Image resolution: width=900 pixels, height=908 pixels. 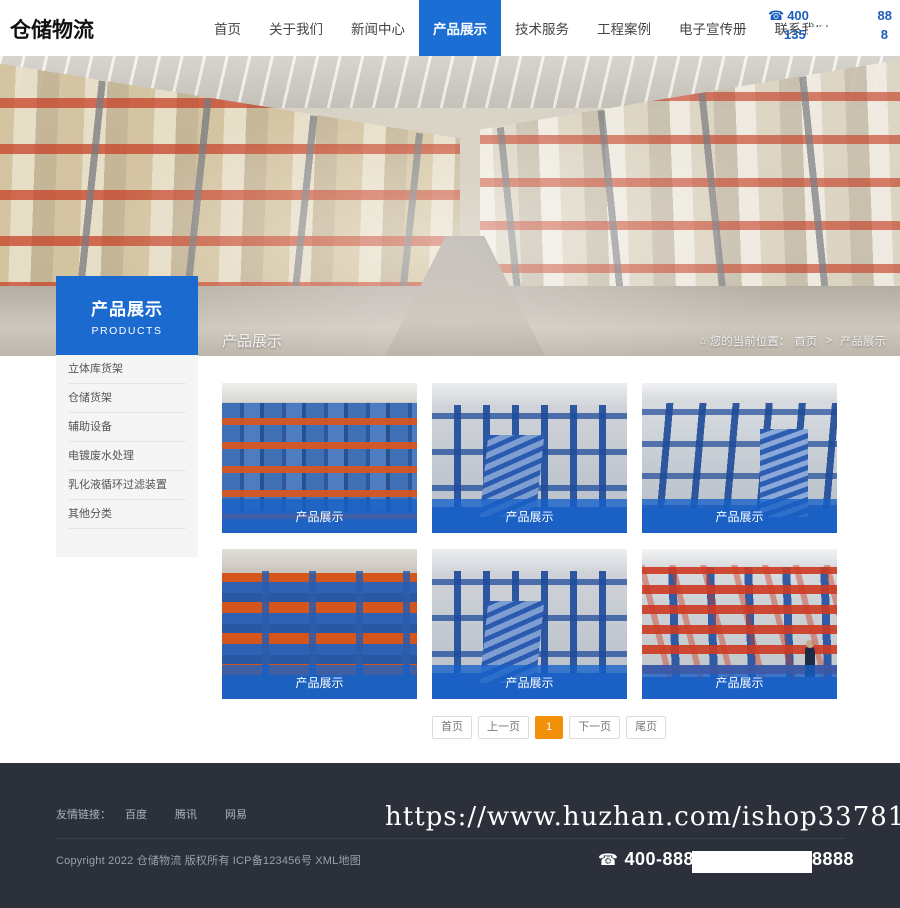 What do you see at coordinates (792, 341) in the screenshot?
I see `breadcrumb: ⌂ 您的当前位置： 首页 > 产品展示` at bounding box center [792, 341].